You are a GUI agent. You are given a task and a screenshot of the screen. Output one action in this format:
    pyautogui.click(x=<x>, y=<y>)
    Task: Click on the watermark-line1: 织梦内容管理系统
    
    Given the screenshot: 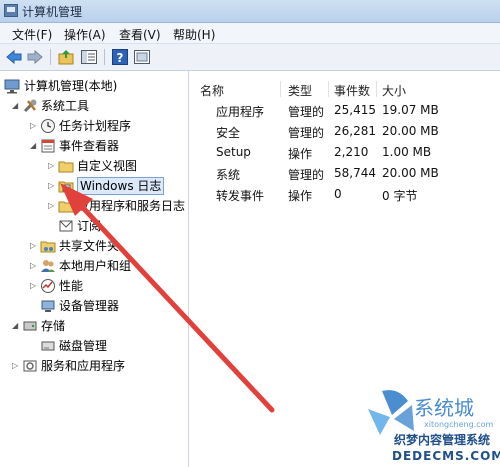 What is the action you would take?
    pyautogui.click(x=442, y=439)
    